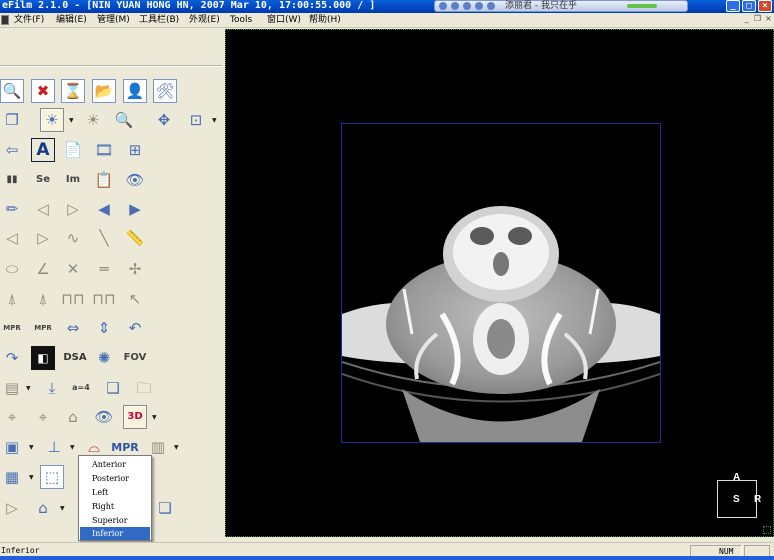 The image size is (774, 560). I want to click on close-button: ×, so click(765, 6).